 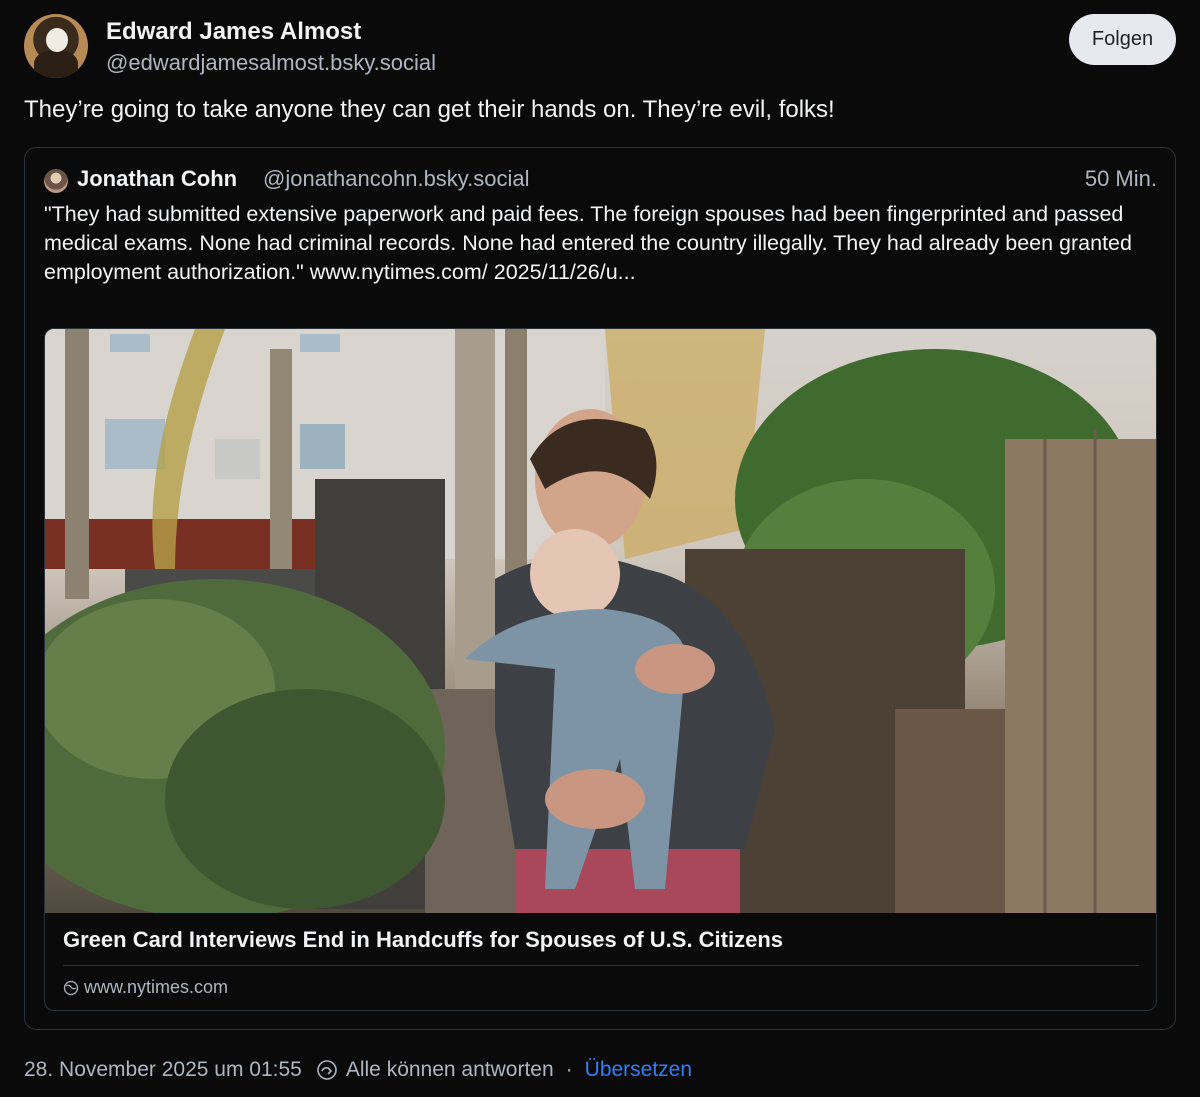 What do you see at coordinates (157, 179) in the screenshot?
I see `quoted-author-name: Jonathan Cohn` at bounding box center [157, 179].